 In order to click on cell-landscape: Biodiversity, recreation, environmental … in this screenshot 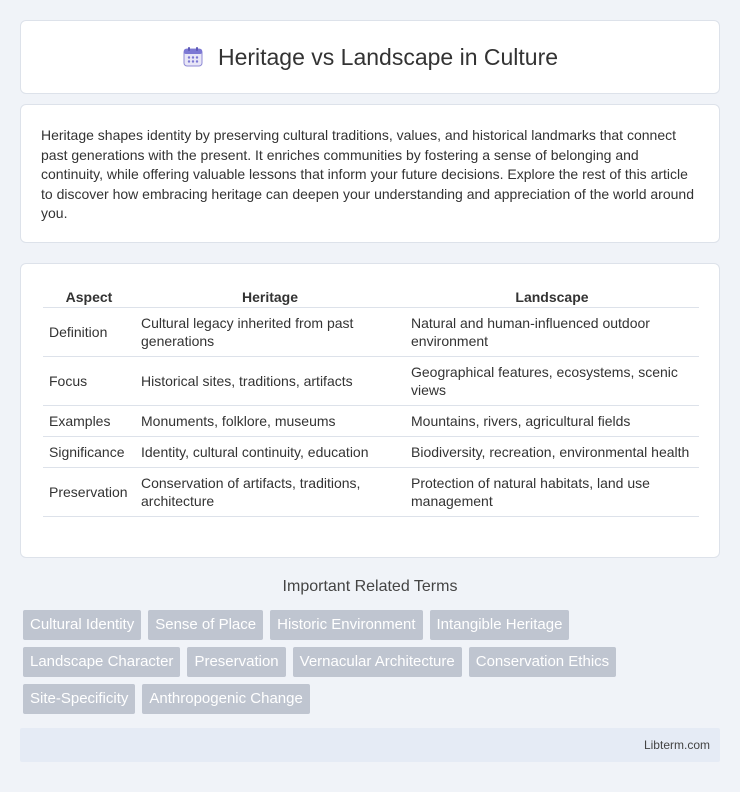, I will do `click(552, 452)`.